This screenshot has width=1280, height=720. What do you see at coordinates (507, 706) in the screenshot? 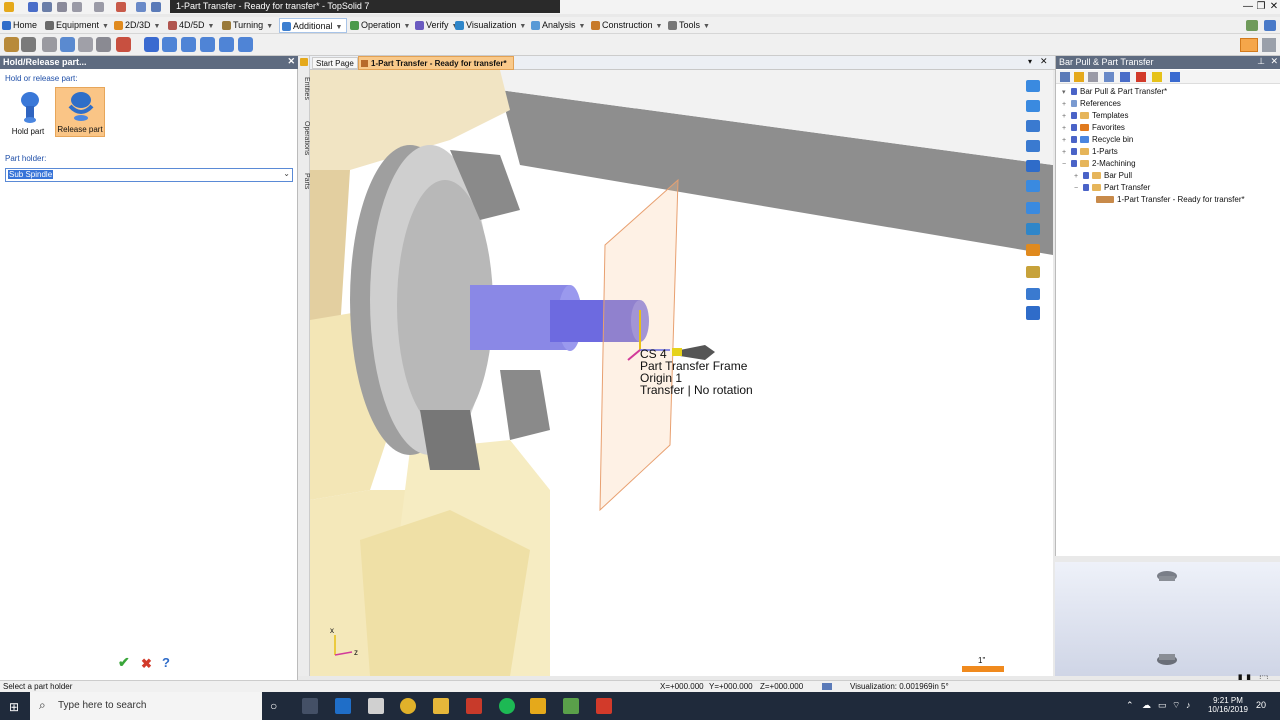
I see `spotify-icon` at bounding box center [507, 706].